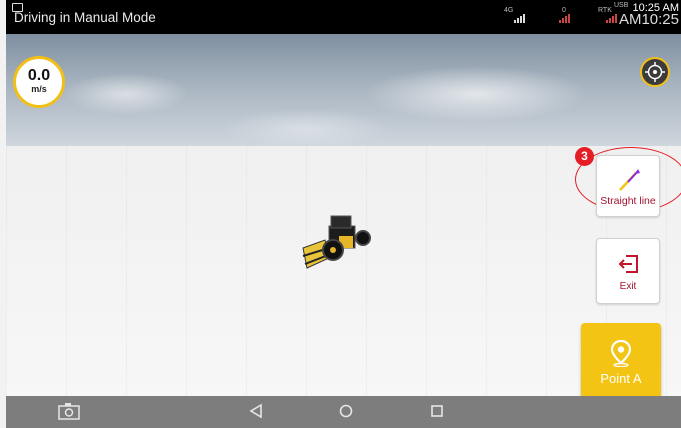  I want to click on straight-line-button: Straight line, so click(628, 186).